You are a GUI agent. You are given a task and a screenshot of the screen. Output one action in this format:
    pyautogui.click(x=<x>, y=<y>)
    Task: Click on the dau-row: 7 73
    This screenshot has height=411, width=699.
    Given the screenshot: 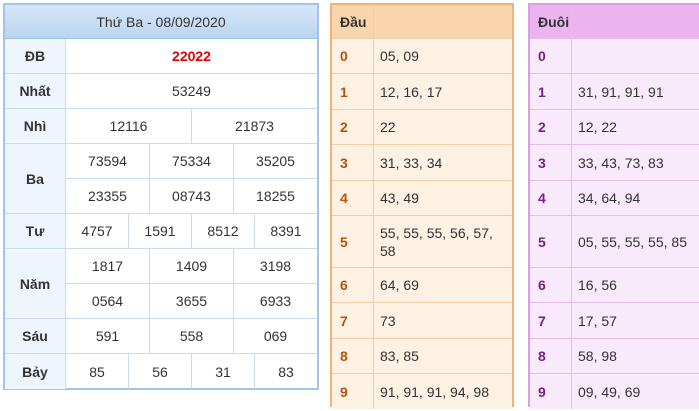 What is the action you would take?
    pyautogui.click(x=422, y=321)
    